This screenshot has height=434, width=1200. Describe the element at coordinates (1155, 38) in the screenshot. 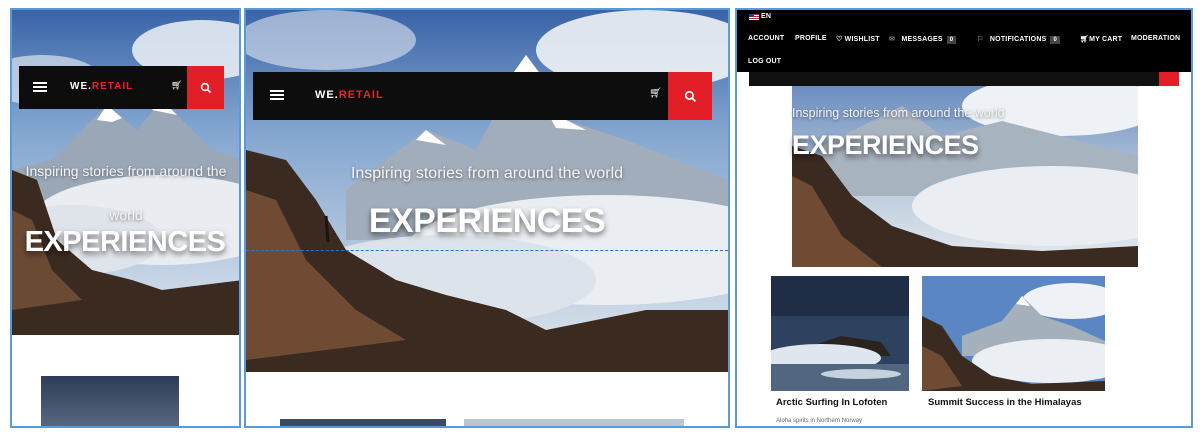

I see `moderation-link: MODERATION` at that location.